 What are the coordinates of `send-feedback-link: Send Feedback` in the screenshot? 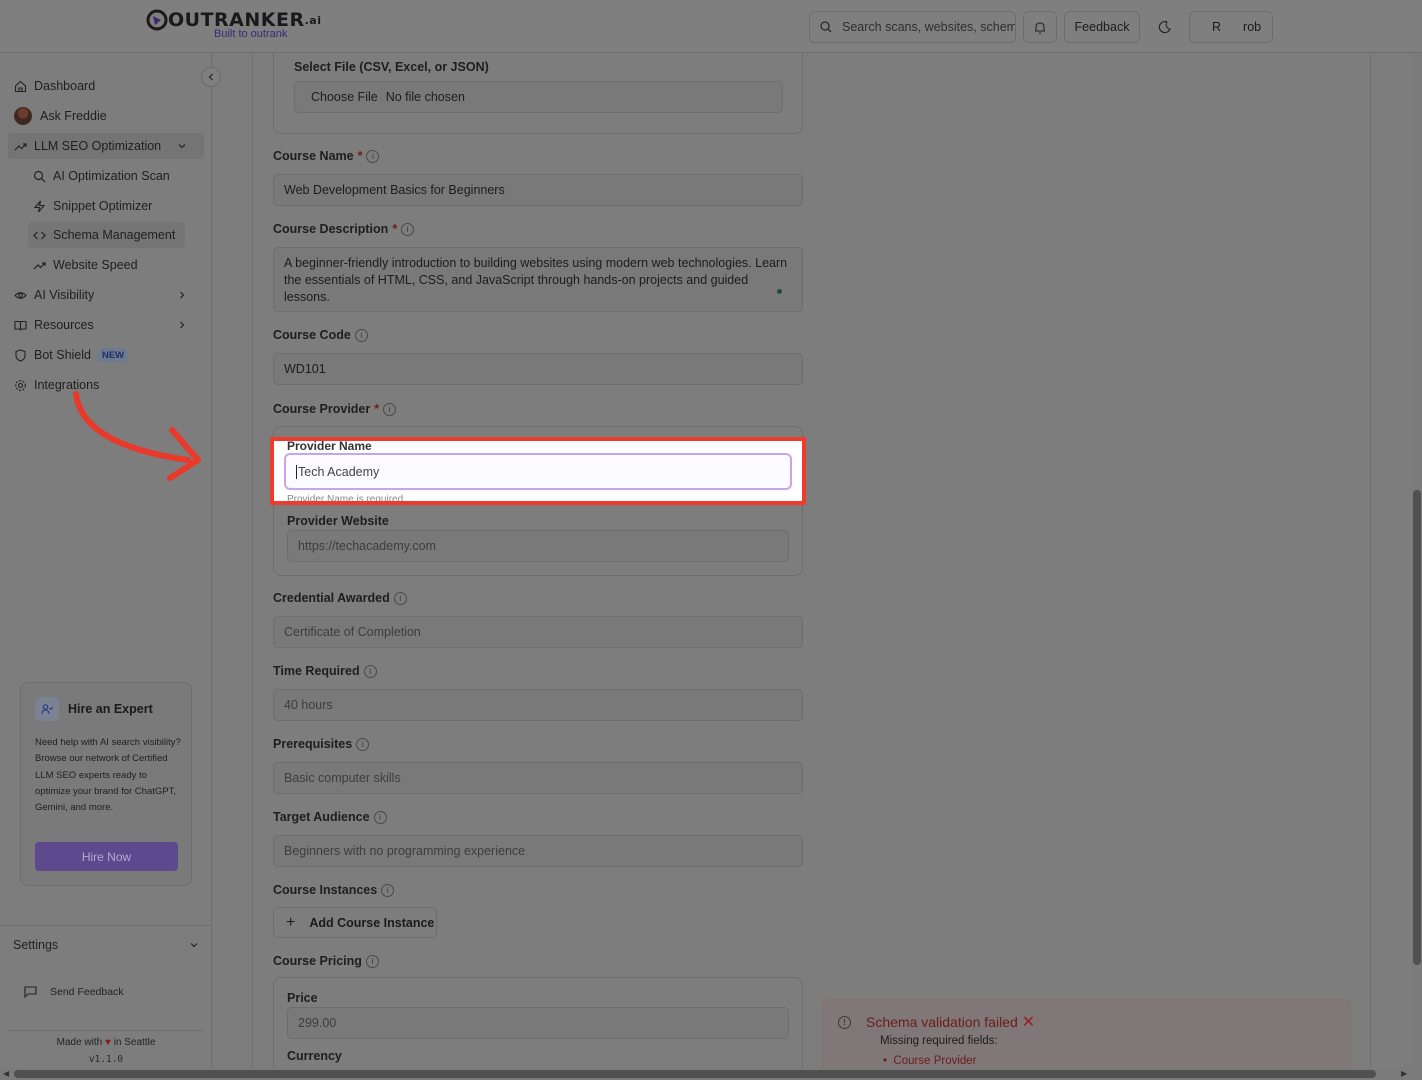 It's located at (74, 992).